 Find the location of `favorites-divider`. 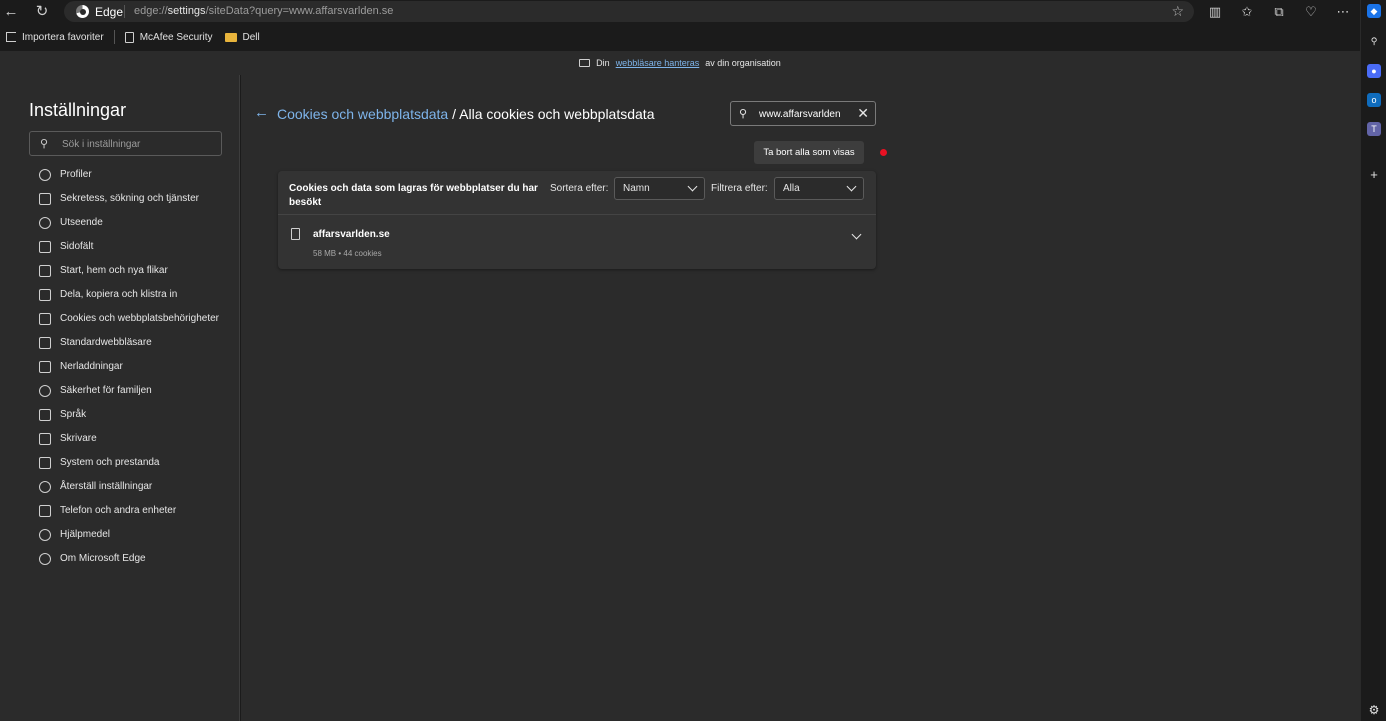

favorites-divider is located at coordinates (114, 37).